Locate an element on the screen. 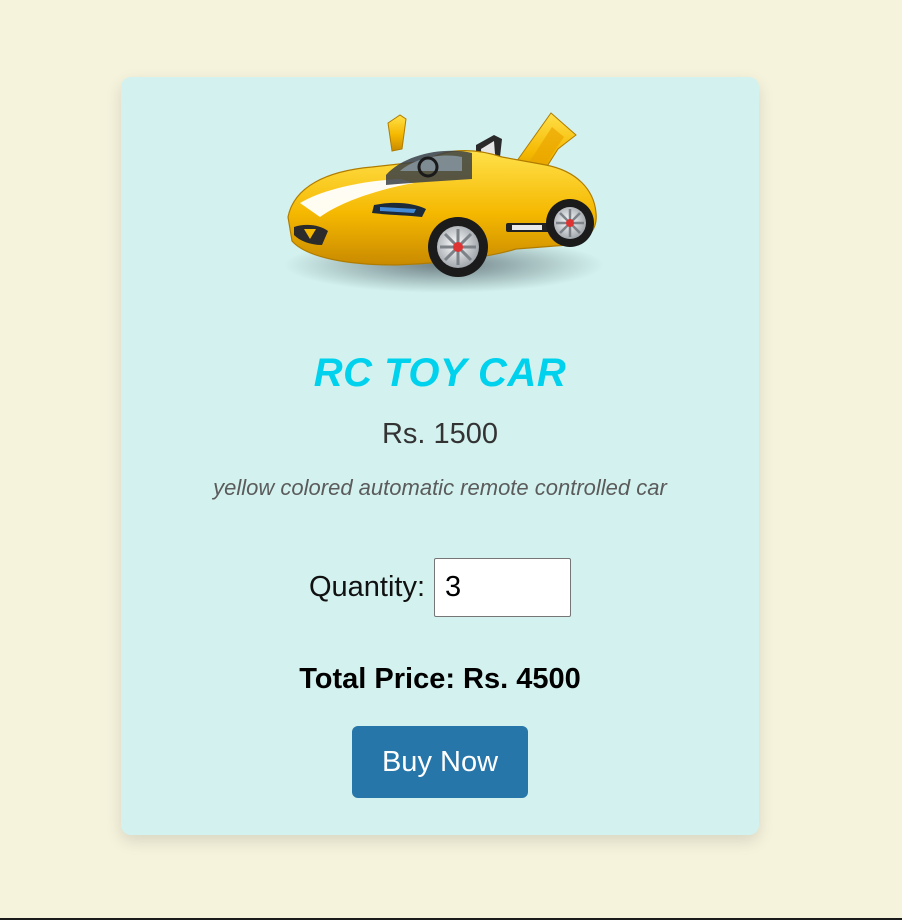  total-price: Total Price: Rs. 4500 is located at coordinates (440, 679).